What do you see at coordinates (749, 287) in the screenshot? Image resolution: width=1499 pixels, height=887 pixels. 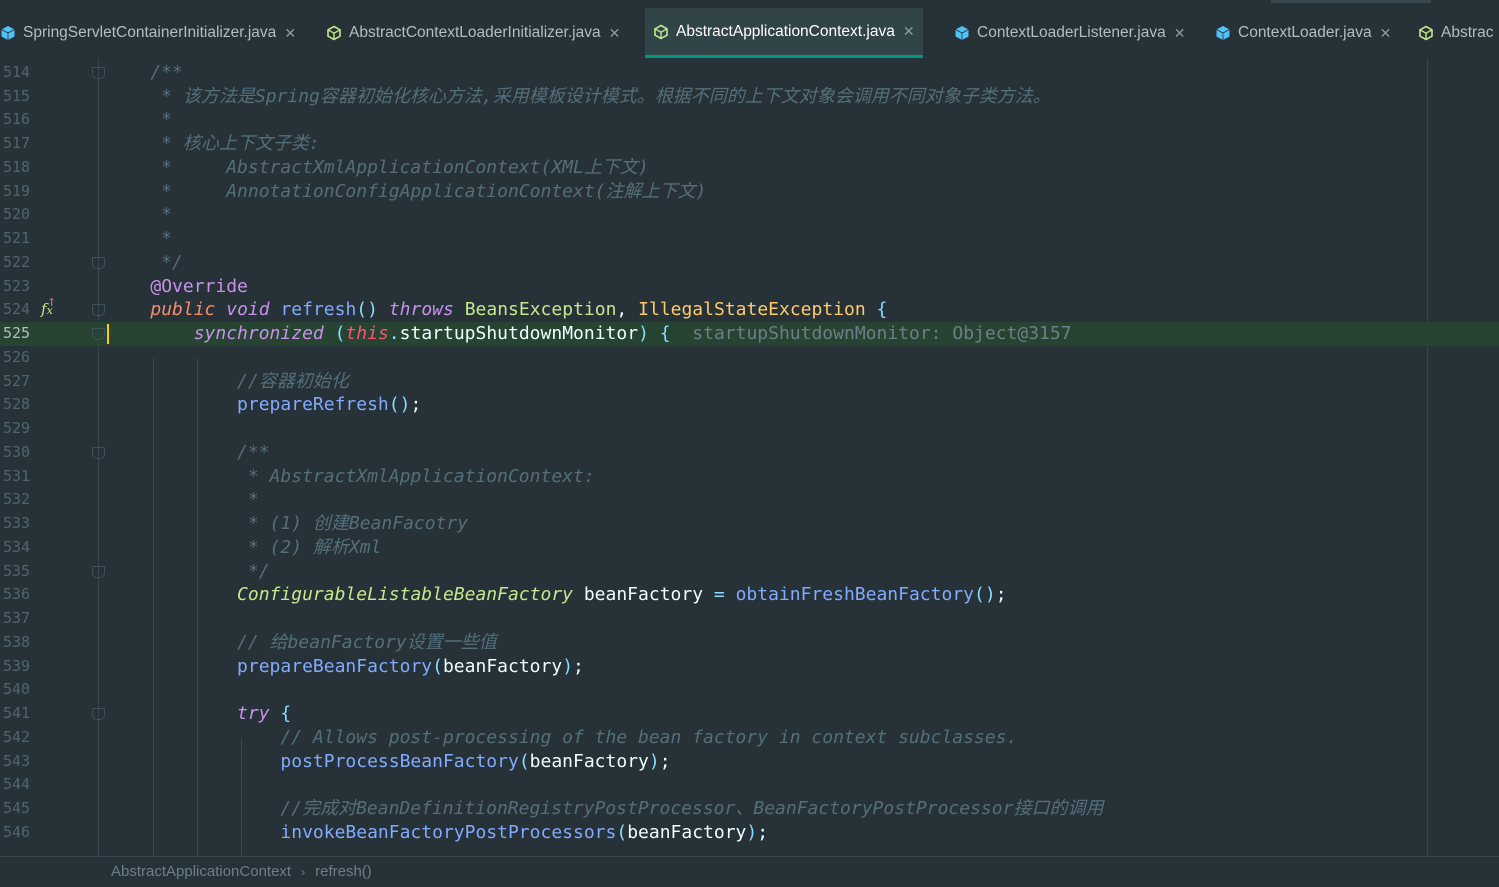 I see `code-line: 523 @Override` at bounding box center [749, 287].